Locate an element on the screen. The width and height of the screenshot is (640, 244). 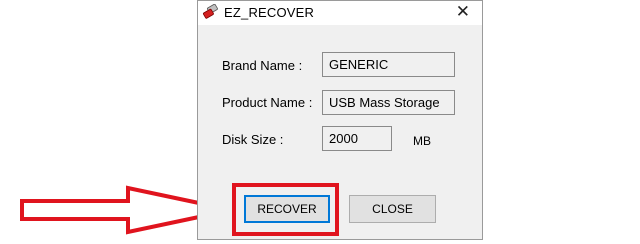
disk-size-field: 2000 is located at coordinates (357, 138).